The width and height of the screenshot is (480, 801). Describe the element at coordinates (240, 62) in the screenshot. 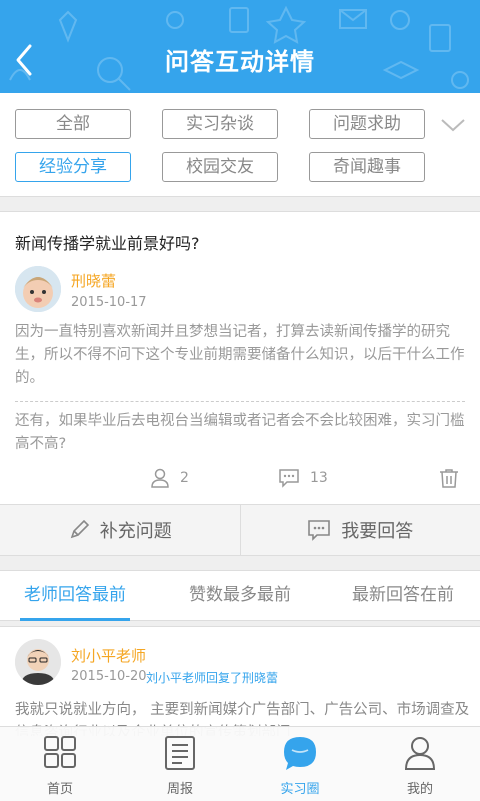

I see `page-title: 问答互动详情` at that location.